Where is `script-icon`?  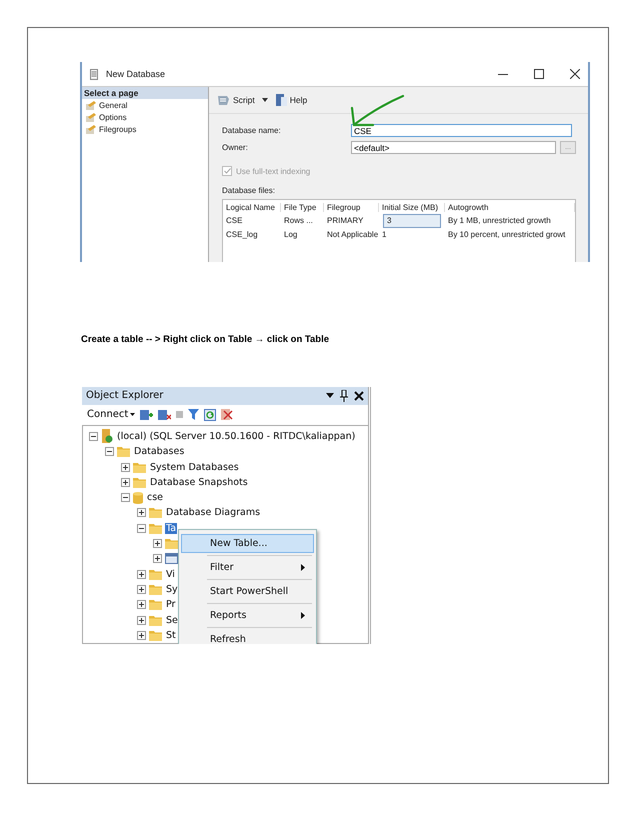
script-icon is located at coordinates (223, 100).